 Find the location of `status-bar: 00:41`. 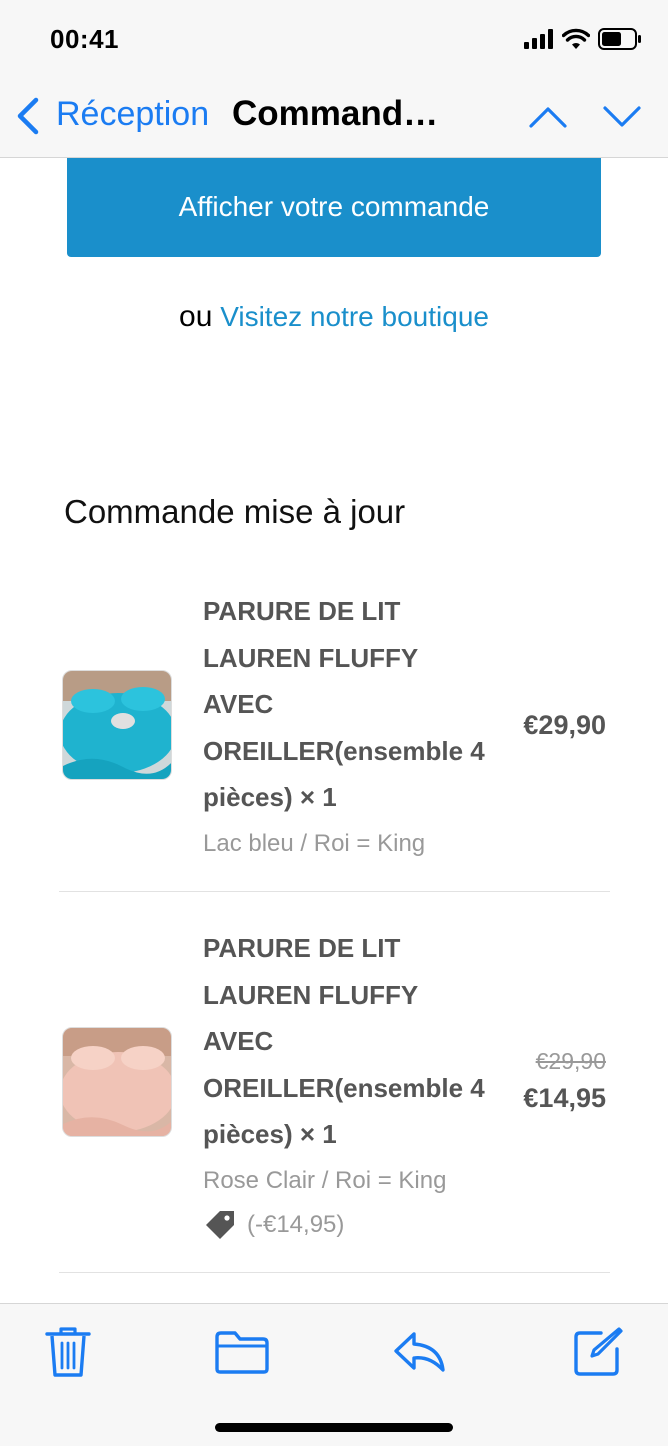

status-bar: 00:41 is located at coordinates (334, 40).